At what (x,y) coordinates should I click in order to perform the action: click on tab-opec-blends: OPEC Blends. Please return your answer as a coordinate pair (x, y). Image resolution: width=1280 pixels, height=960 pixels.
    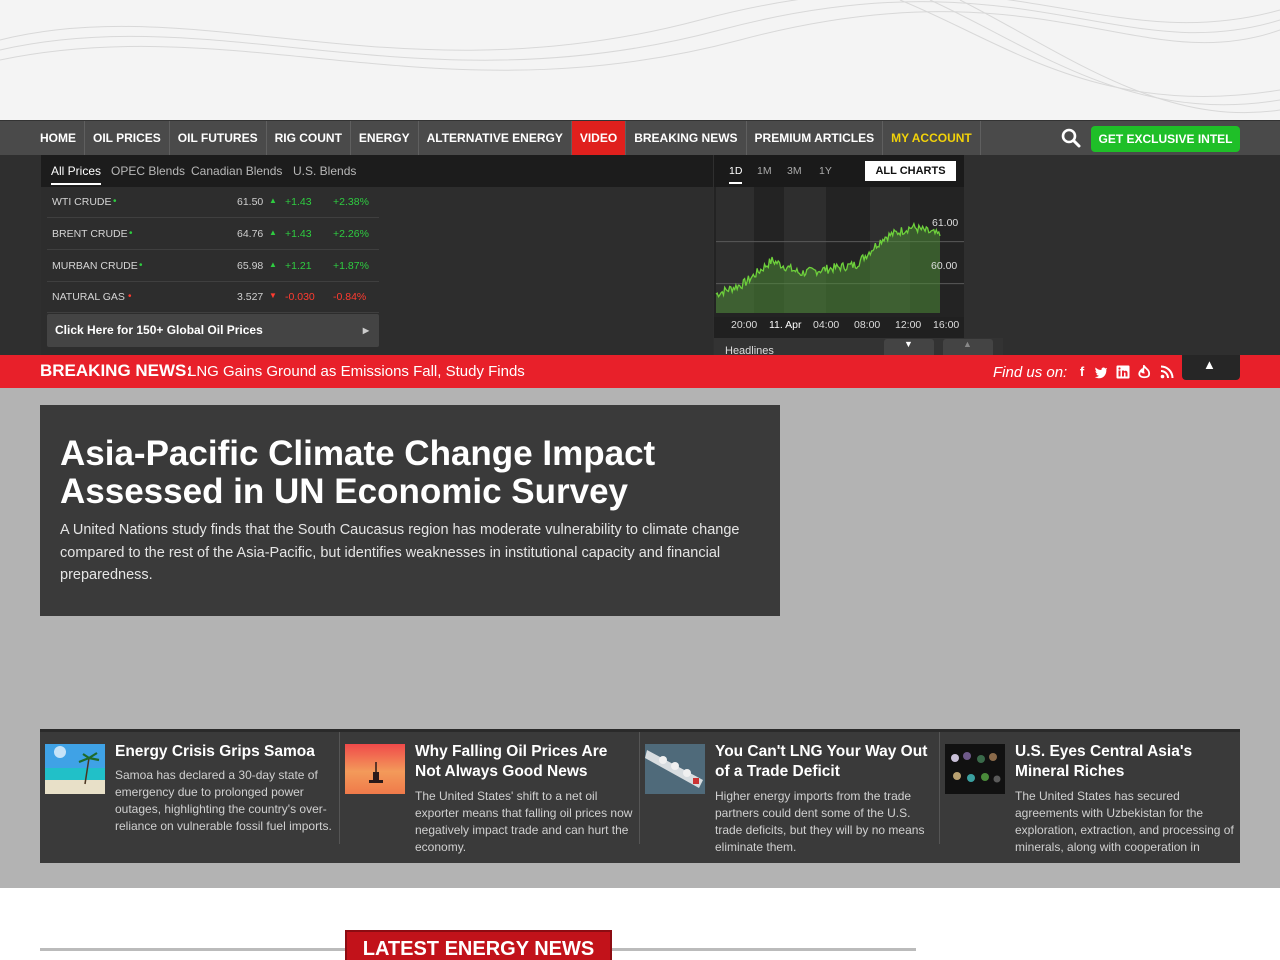
    Looking at the image, I should click on (148, 173).